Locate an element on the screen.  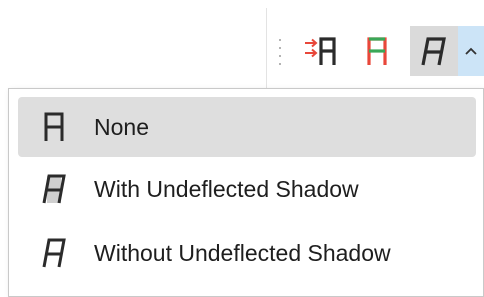
letter-with-arrows-button is located at coordinates (319, 51).